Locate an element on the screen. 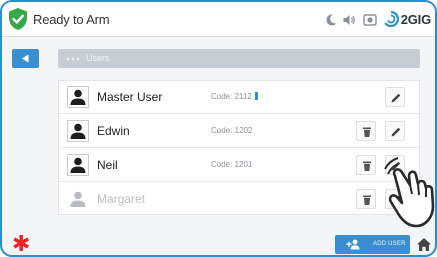 This screenshot has height=257, width=437. brand-name: 2GIG is located at coordinates (415, 19).